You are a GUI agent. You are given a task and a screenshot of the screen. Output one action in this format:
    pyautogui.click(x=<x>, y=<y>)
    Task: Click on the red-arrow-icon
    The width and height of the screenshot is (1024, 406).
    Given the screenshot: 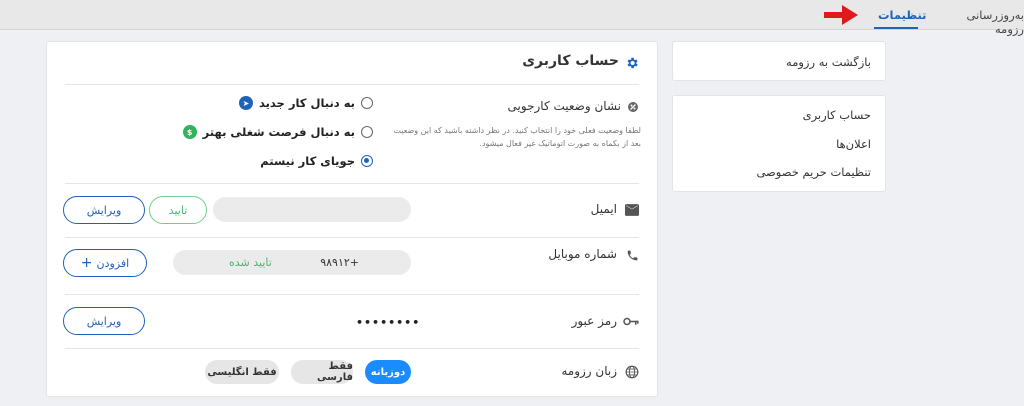 What is the action you would take?
    pyautogui.click(x=841, y=15)
    